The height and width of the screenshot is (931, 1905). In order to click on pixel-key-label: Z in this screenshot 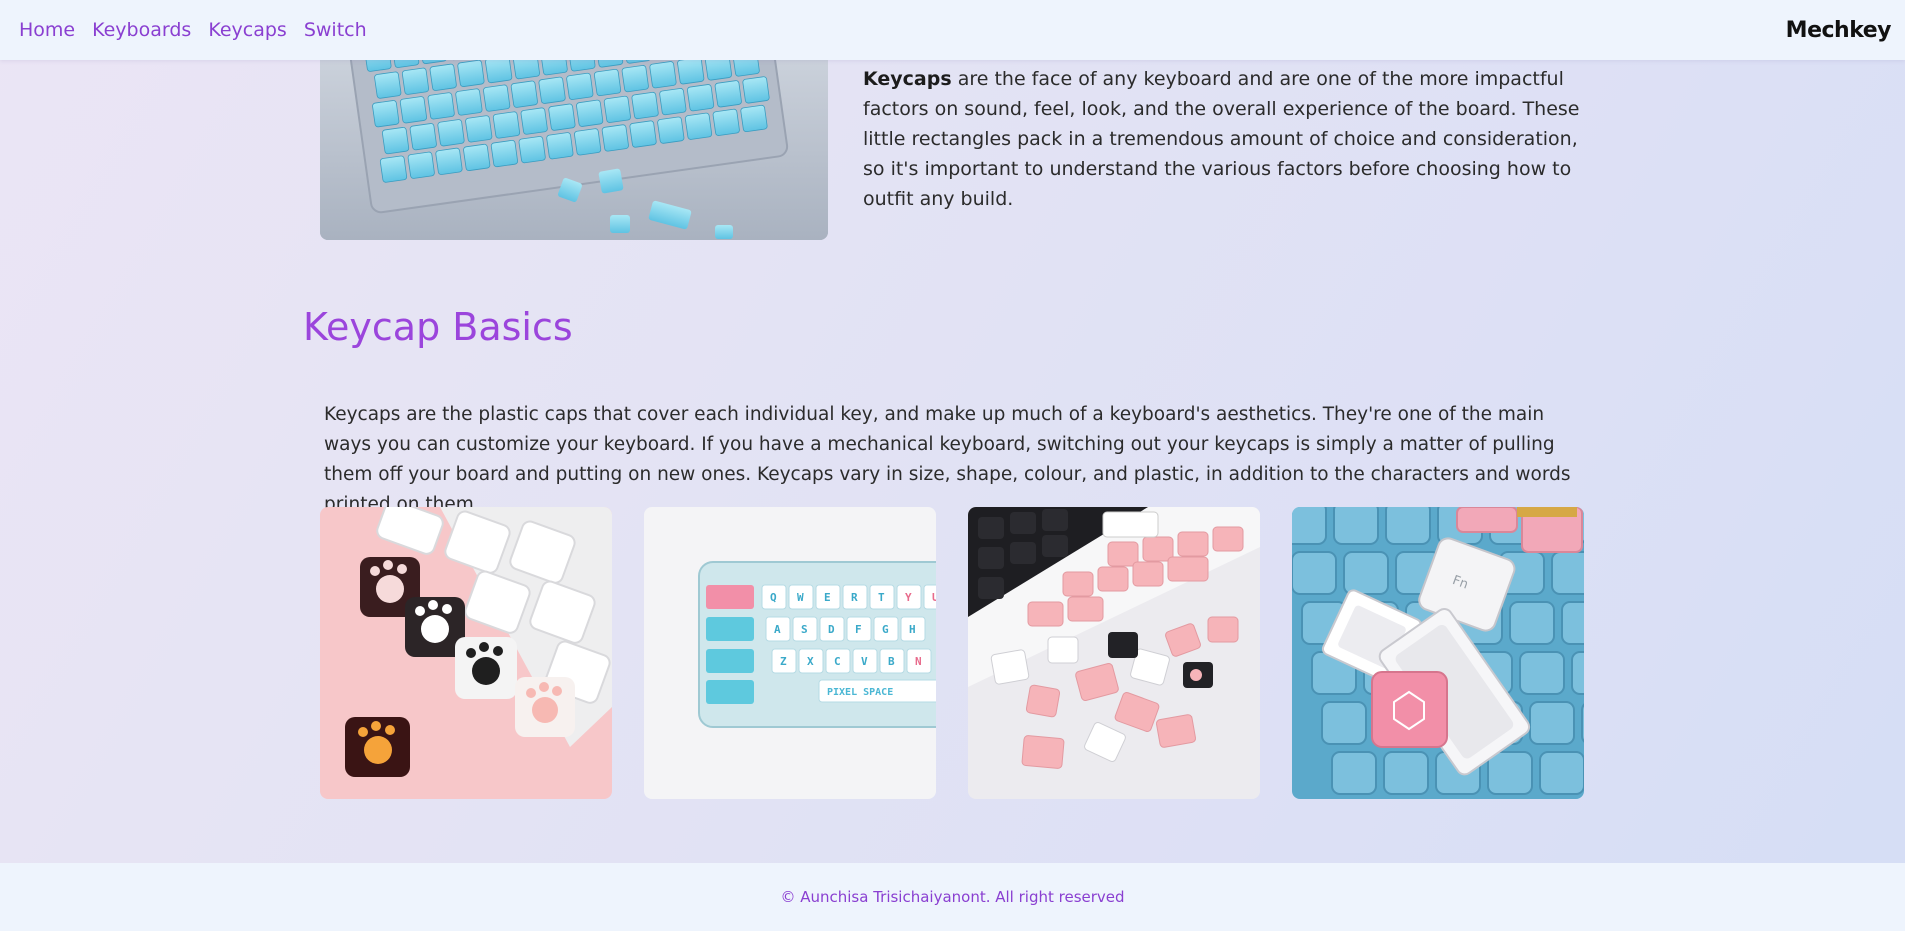, I will do `click(783, 661)`.